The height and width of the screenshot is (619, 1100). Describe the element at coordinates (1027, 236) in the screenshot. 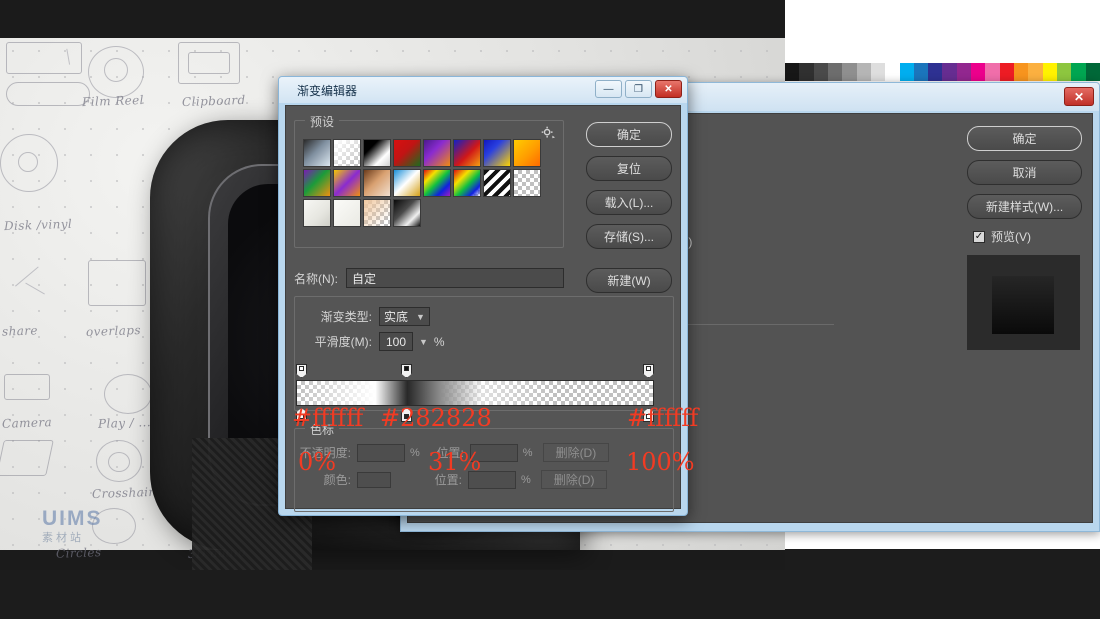

I see `preview-checkbox: ✓ 预览(V)` at that location.